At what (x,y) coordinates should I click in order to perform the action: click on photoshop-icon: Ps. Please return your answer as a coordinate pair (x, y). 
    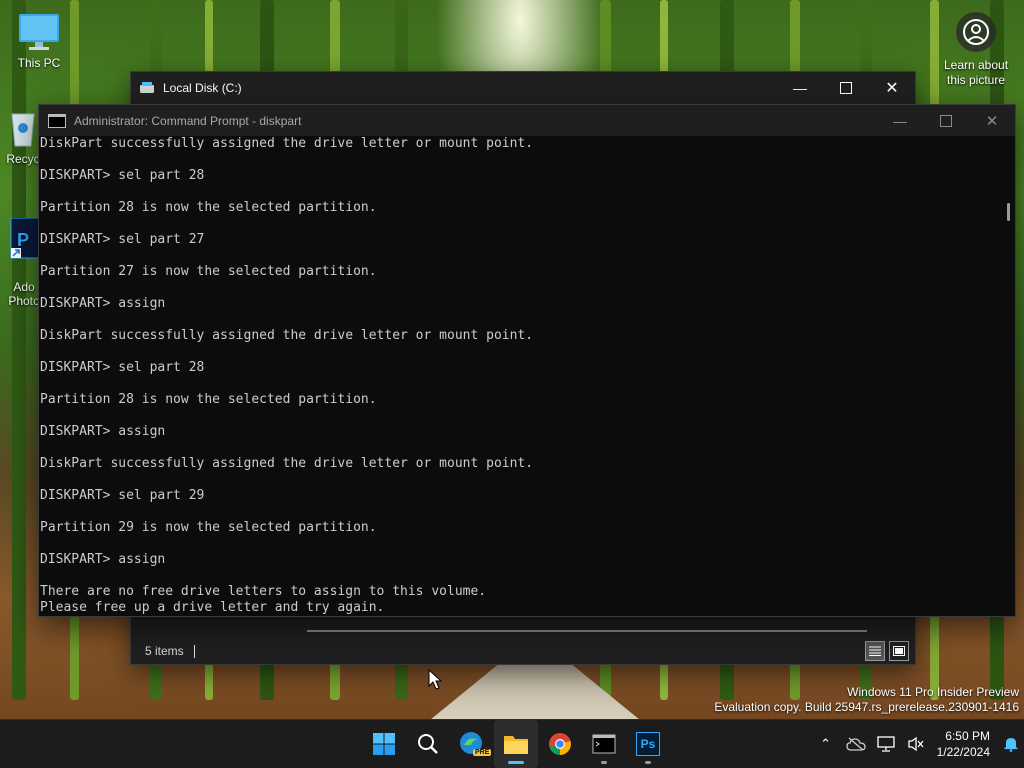
    Looking at the image, I should click on (648, 744).